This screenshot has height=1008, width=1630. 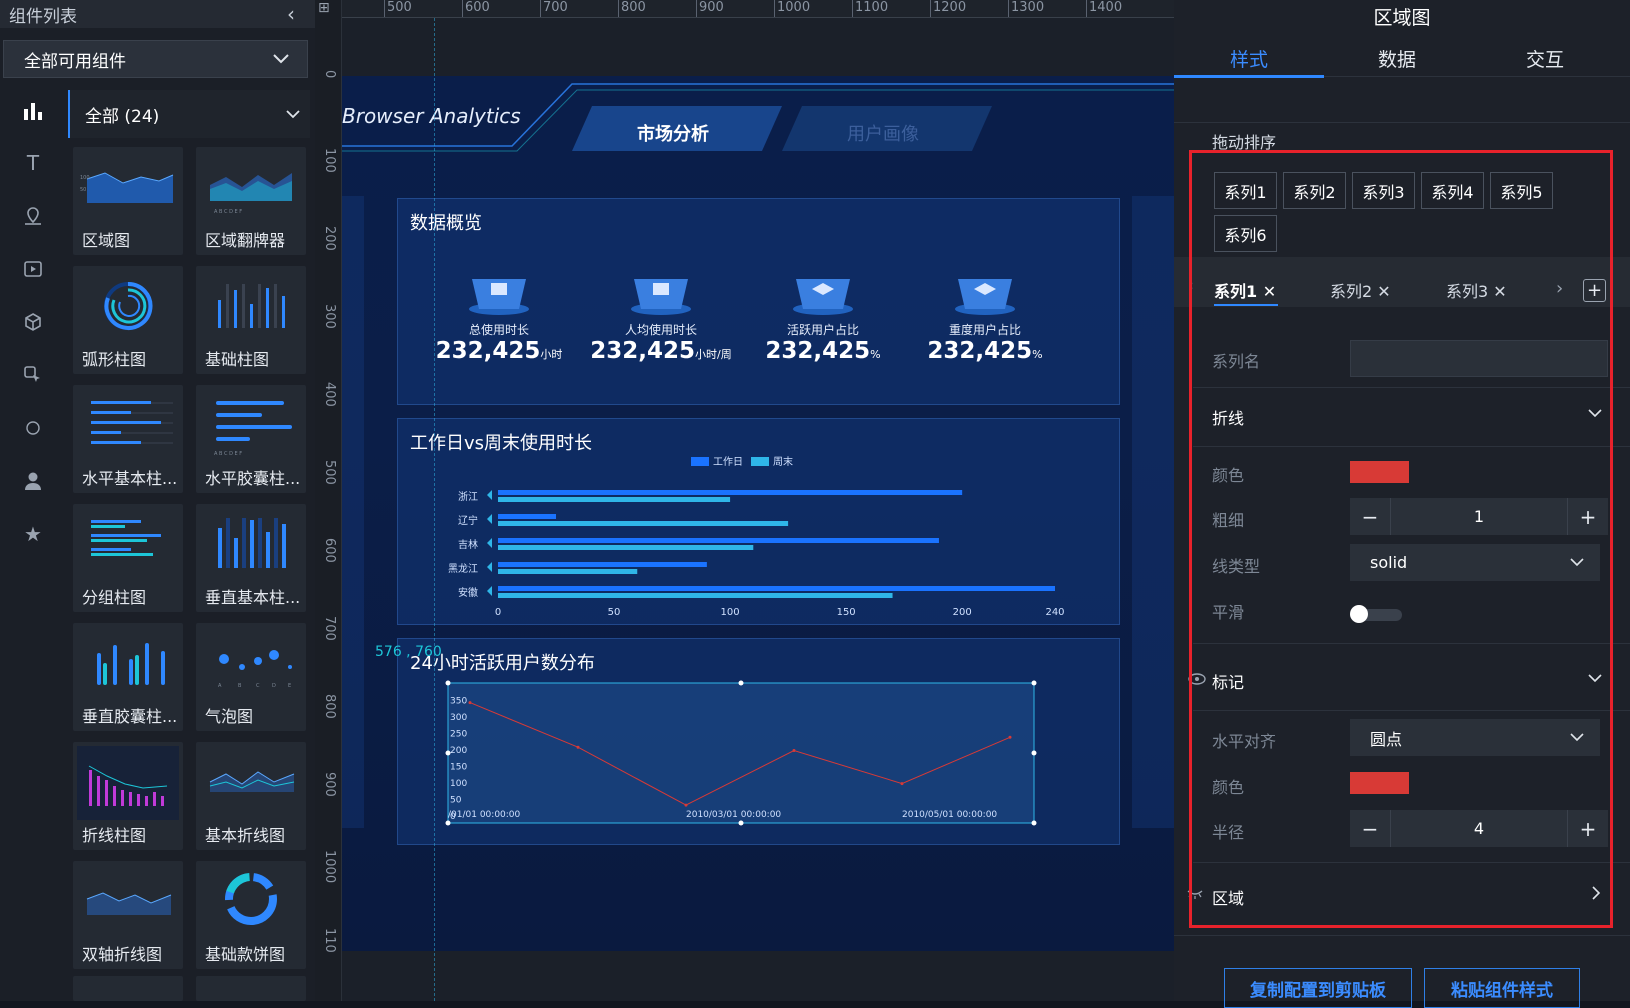 I want to click on horizontal-ruler: 500 600 700 800 900 1000 1100 1200 1300 1400, so click(x=758, y=9).